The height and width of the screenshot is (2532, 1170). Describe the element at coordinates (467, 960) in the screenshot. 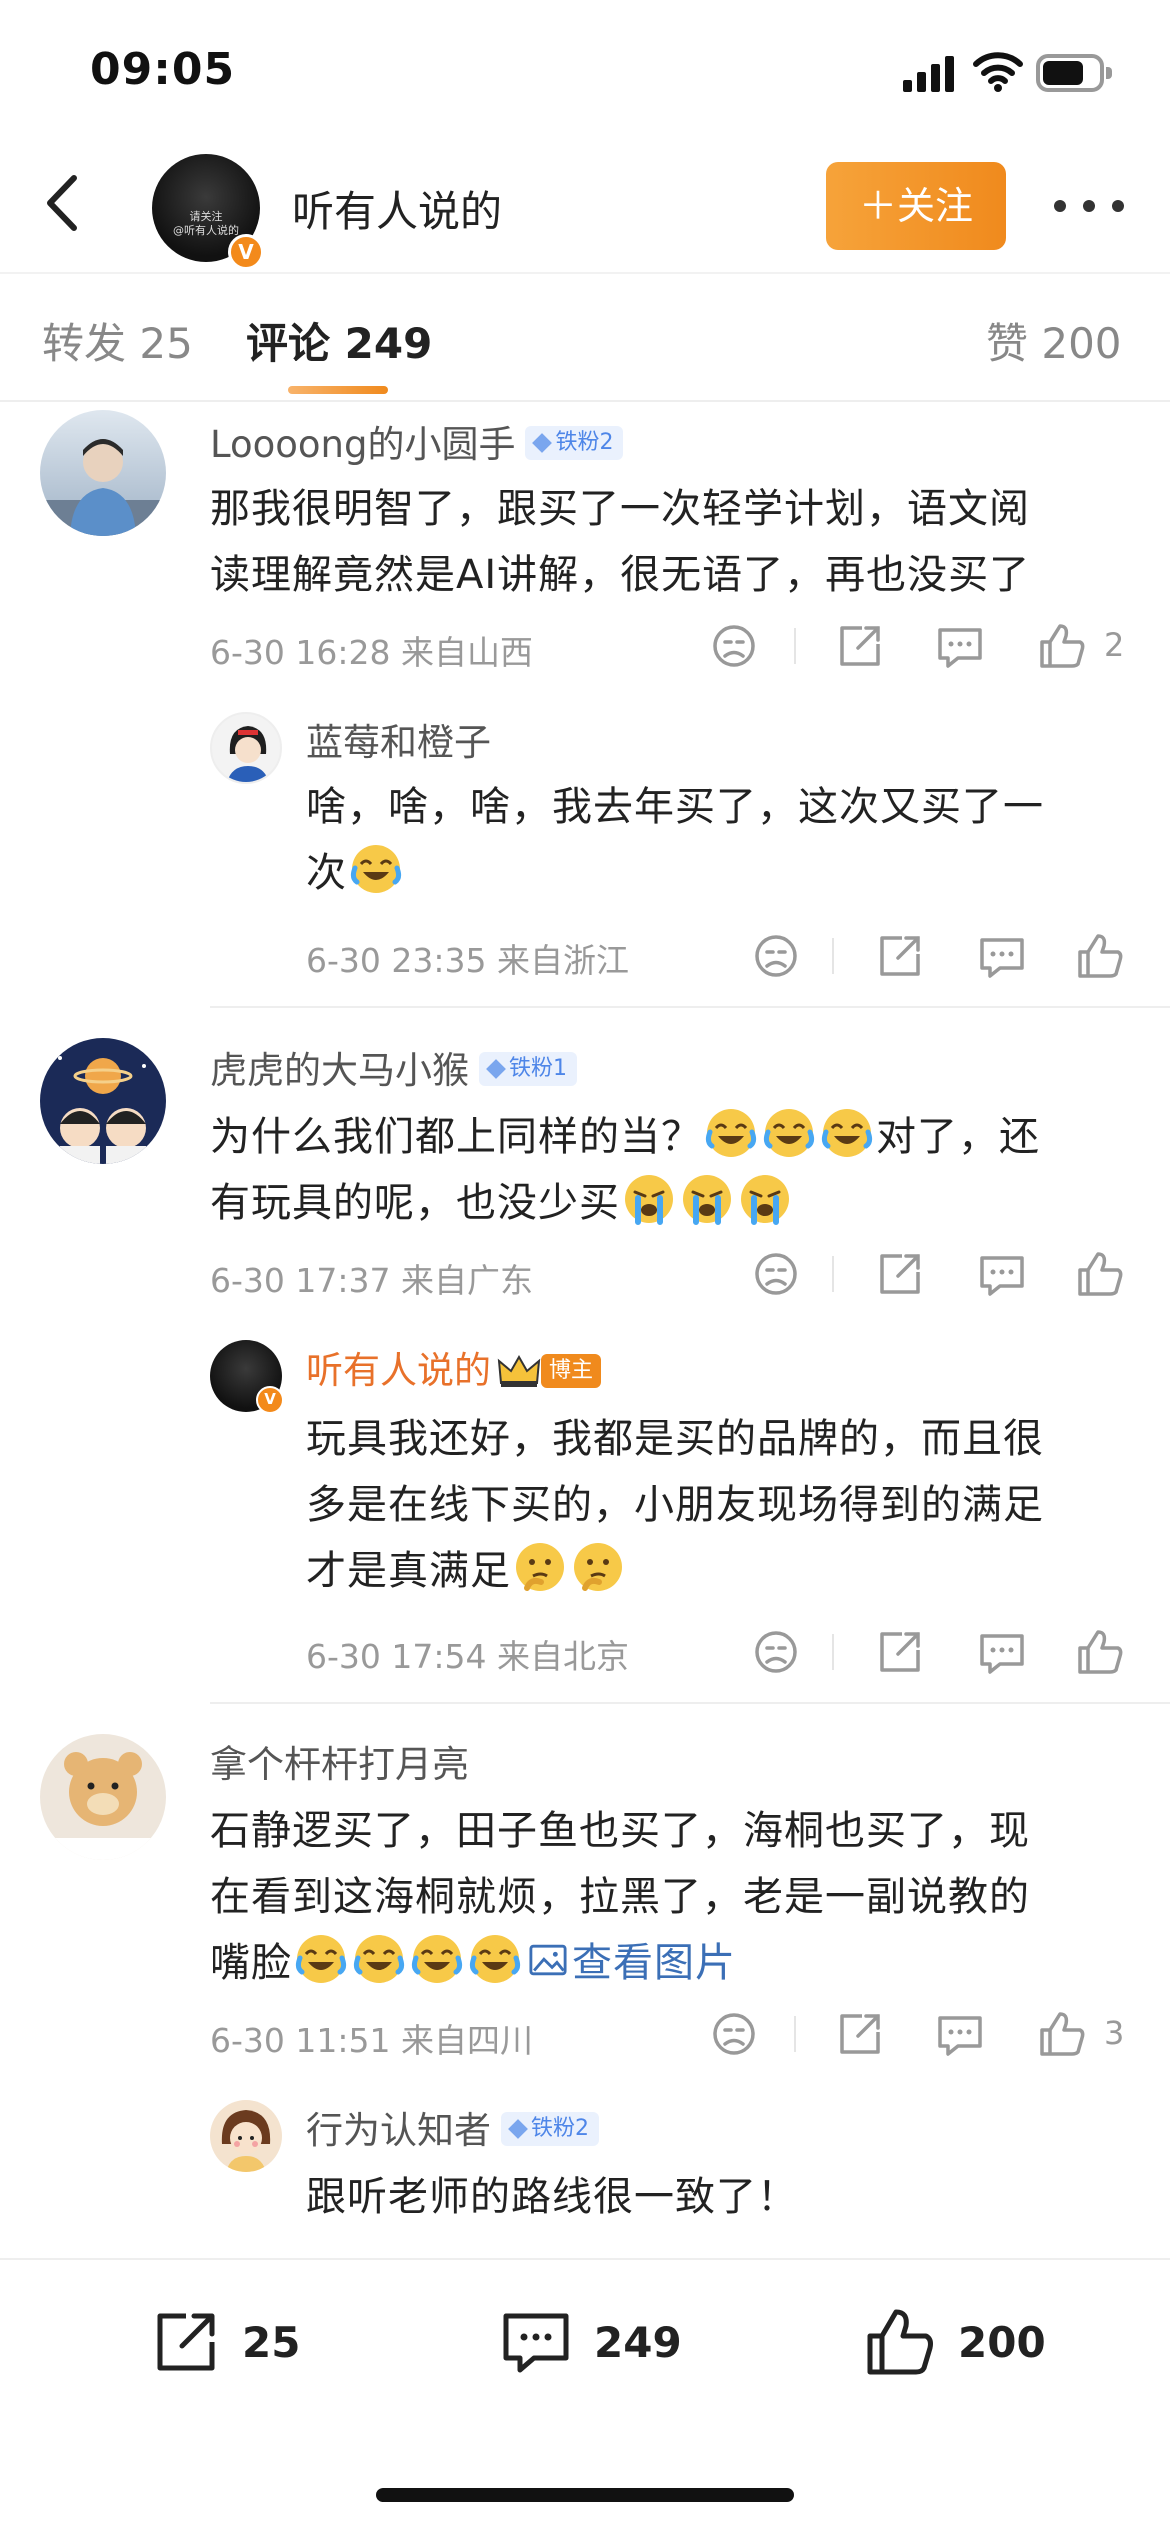

I see `reply-meta: 6-30 23:35 来自浙江` at that location.